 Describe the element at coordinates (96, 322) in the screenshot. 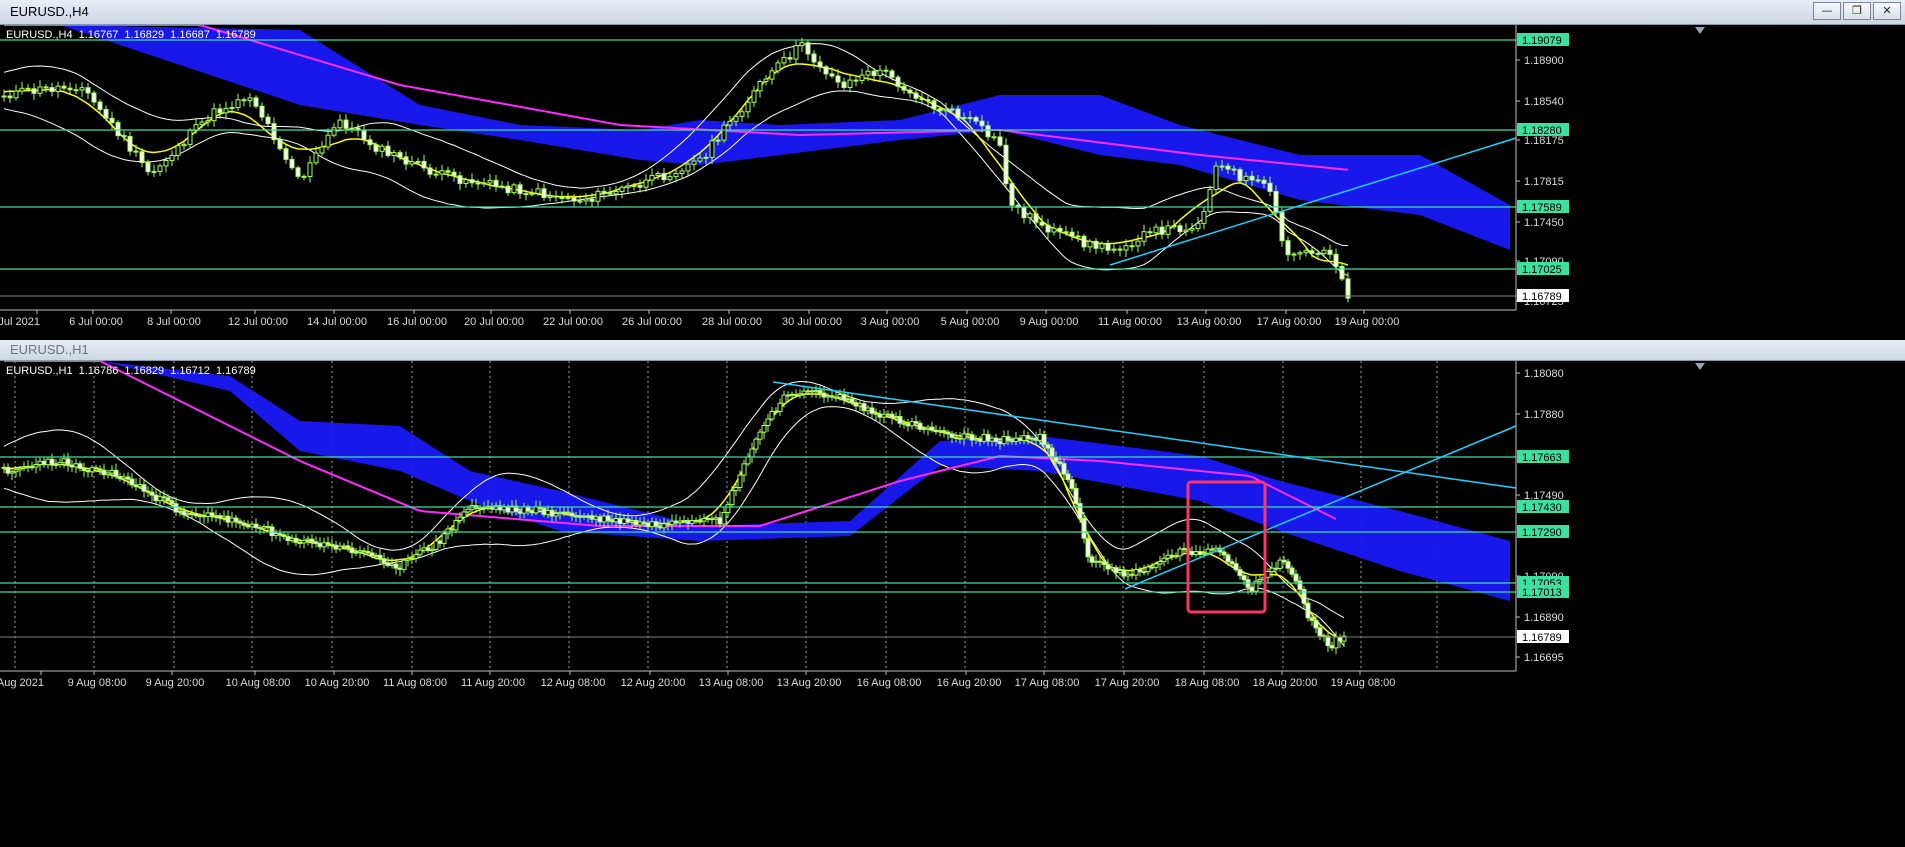

I see `time-tick-label: 6 Jul 00:00` at that location.